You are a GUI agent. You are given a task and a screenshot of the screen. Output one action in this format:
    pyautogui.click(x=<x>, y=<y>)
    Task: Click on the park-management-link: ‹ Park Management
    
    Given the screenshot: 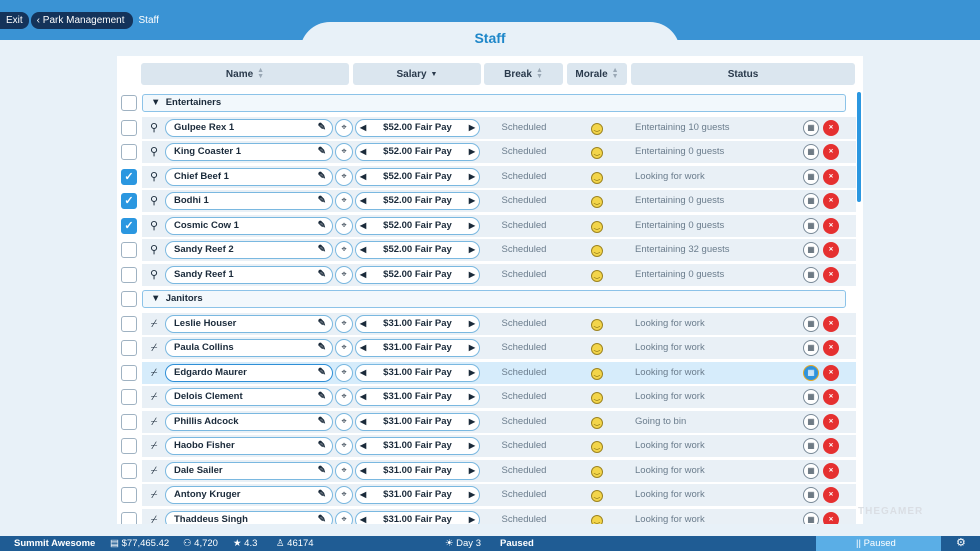 What is the action you would take?
    pyautogui.click(x=81, y=20)
    